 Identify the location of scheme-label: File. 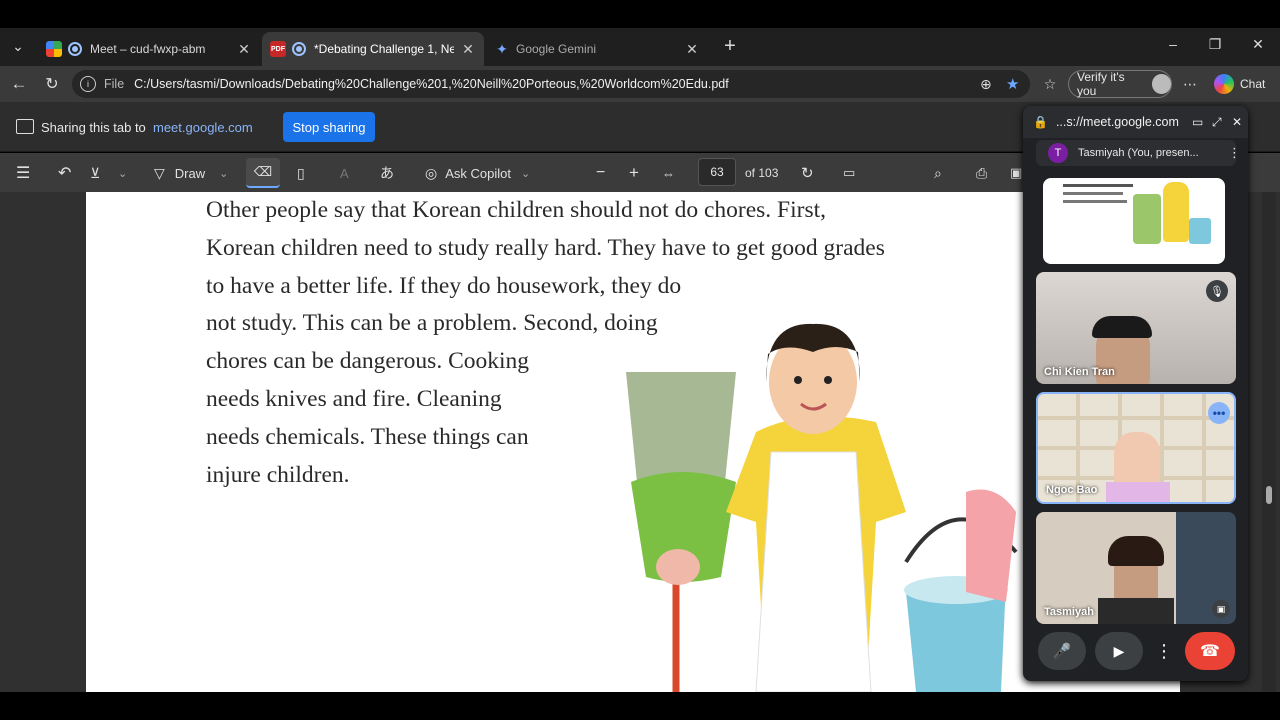
(114, 84).